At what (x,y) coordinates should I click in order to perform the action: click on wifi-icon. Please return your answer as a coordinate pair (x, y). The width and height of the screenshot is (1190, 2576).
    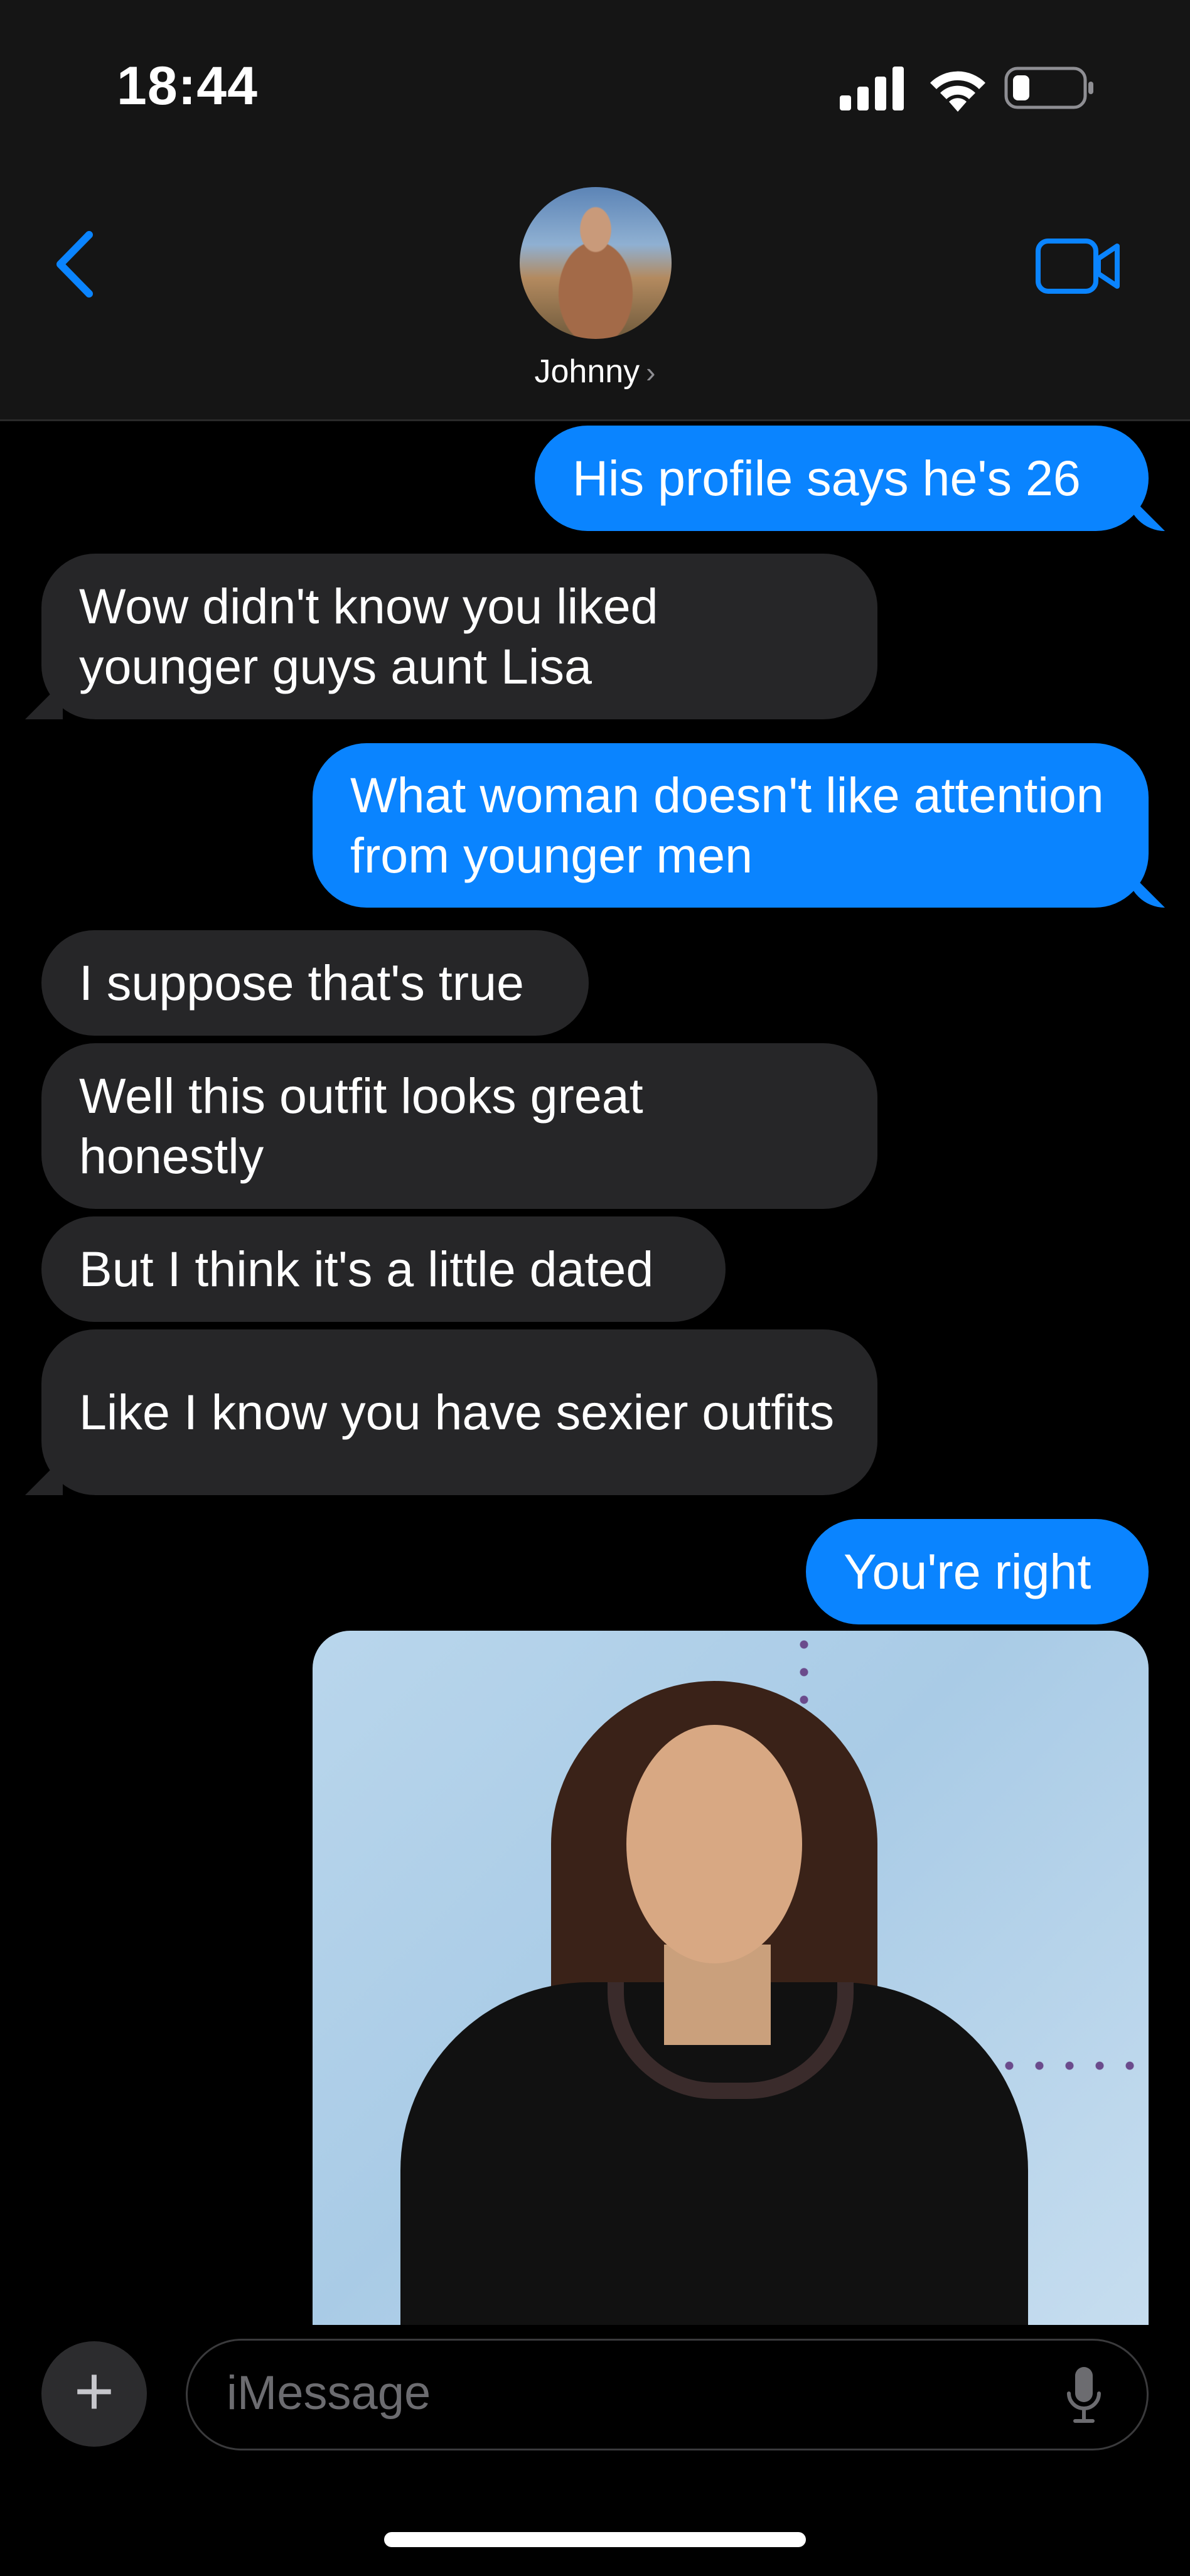
    Looking at the image, I should click on (957, 91).